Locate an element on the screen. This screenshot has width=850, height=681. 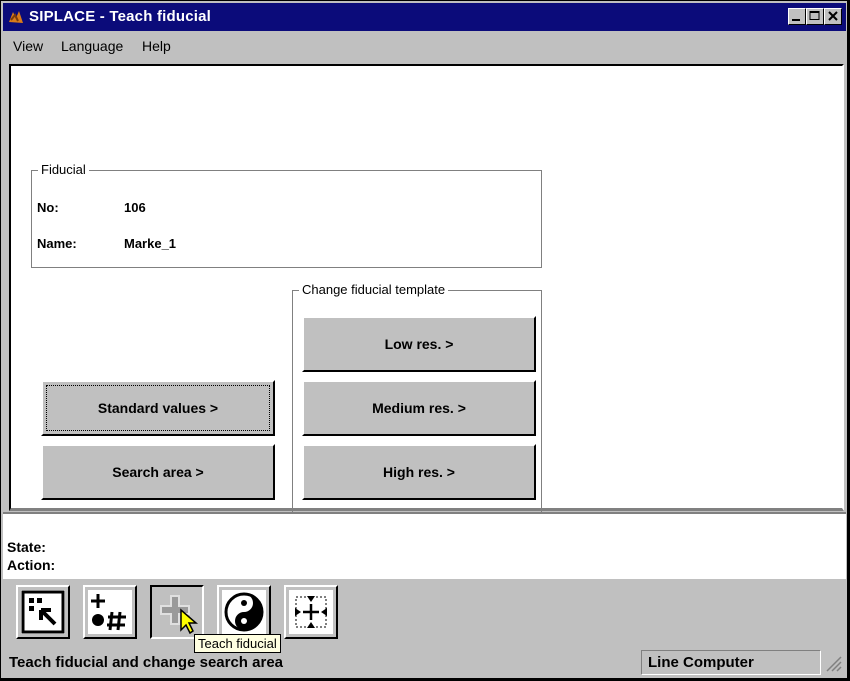
teach-fiducial-tool-button is located at coordinates (177, 612).